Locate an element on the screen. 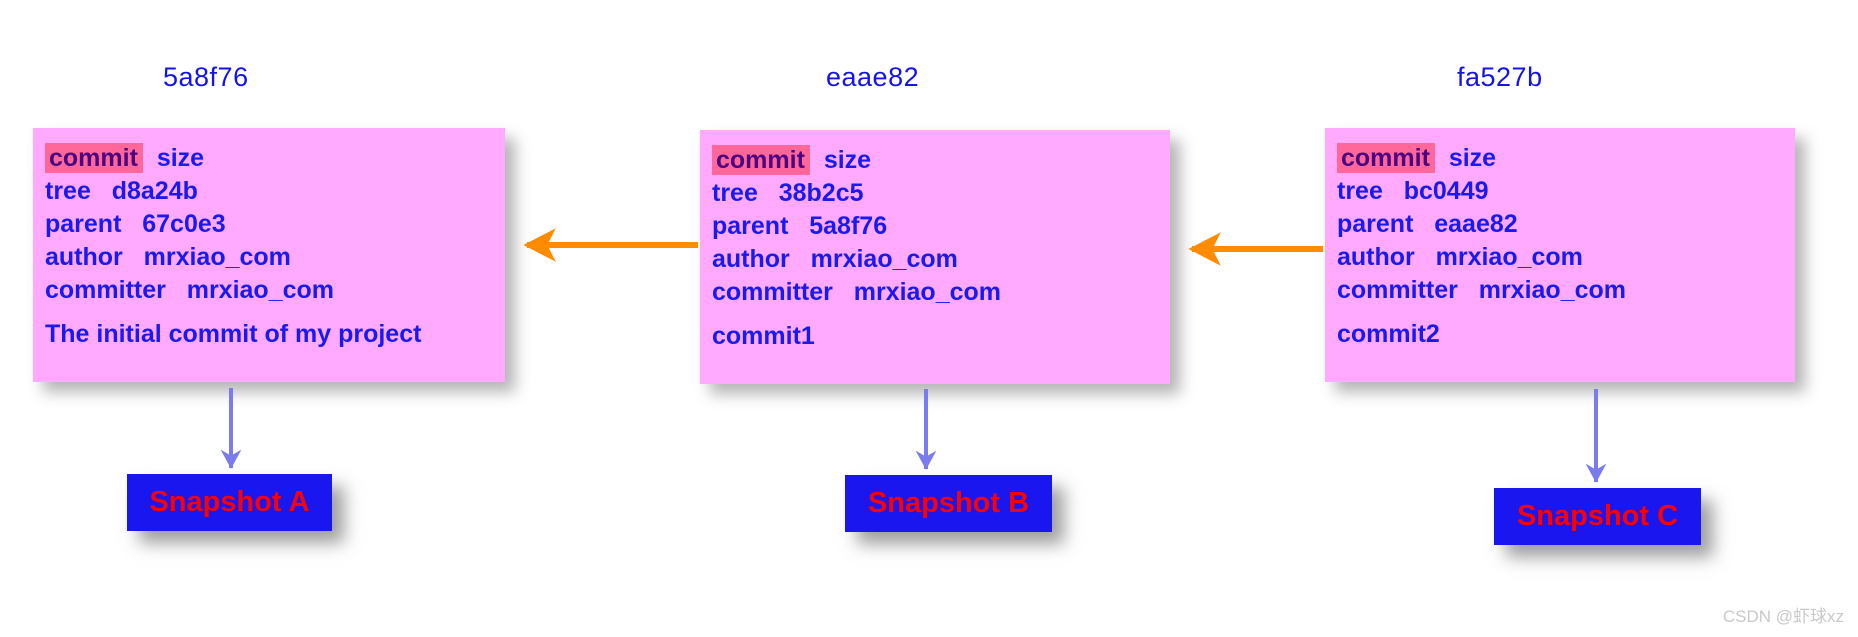 This screenshot has width=1858, height=637. commit-message-2: commit1 is located at coordinates (763, 336).